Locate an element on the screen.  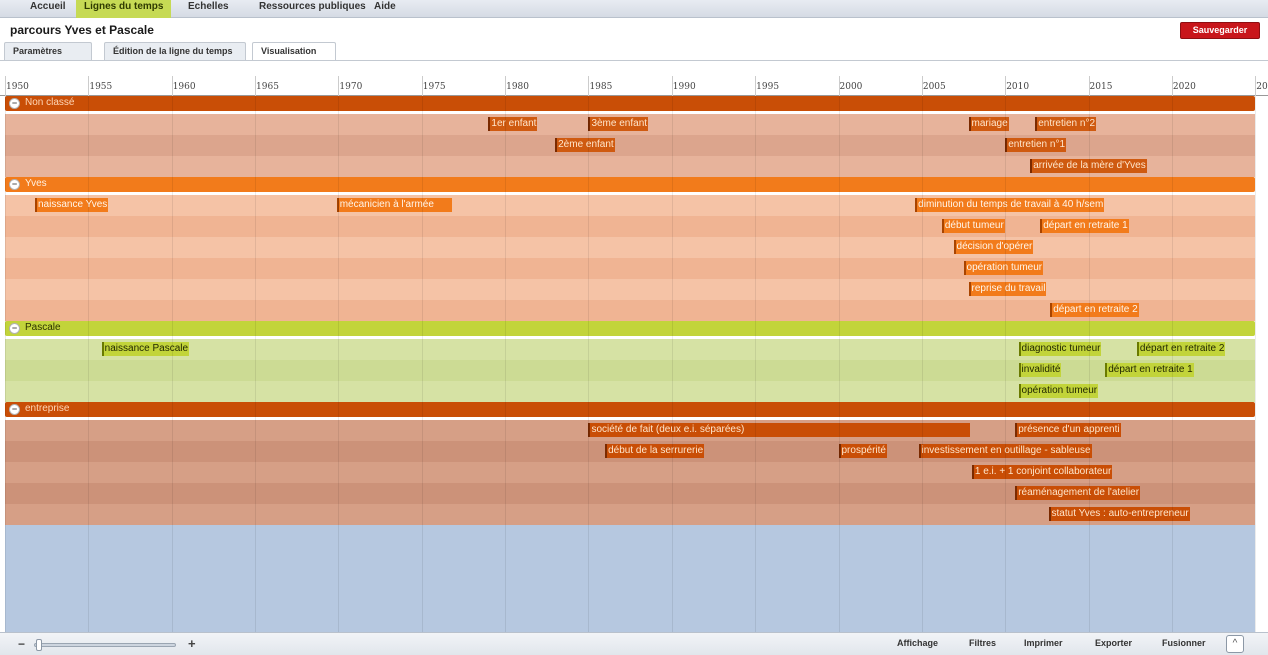
year-tick-label: 1980 is located at coordinates (517, 87).